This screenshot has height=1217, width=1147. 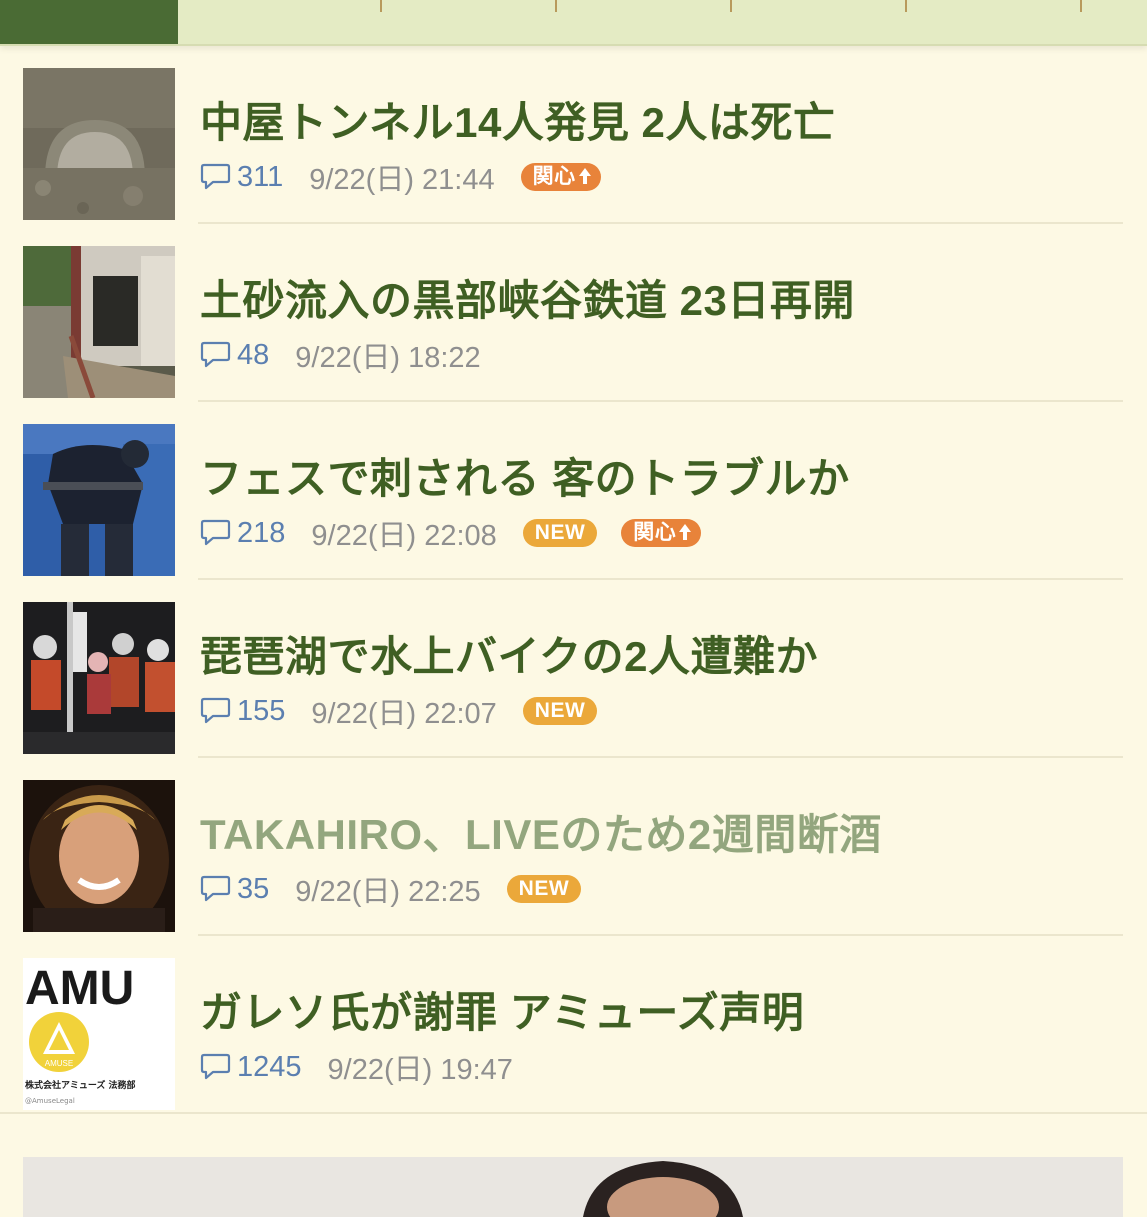 I want to click on portrait-photo-icon, so click(x=99, y=856).